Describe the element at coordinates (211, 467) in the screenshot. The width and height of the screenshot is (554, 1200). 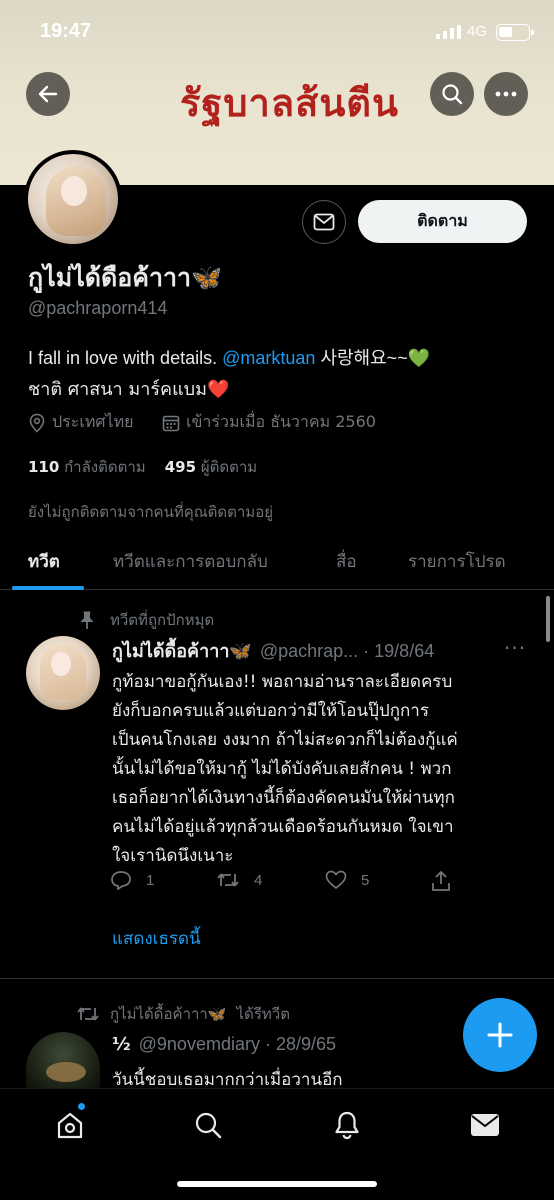
I see `followers-link: 495 ผู้ติดตาม` at that location.